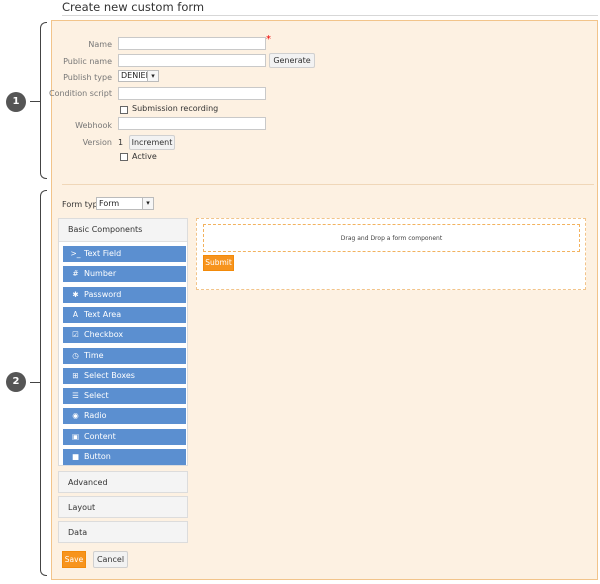  Describe the element at coordinates (94, 355) in the screenshot. I see `component-label: Time` at that location.